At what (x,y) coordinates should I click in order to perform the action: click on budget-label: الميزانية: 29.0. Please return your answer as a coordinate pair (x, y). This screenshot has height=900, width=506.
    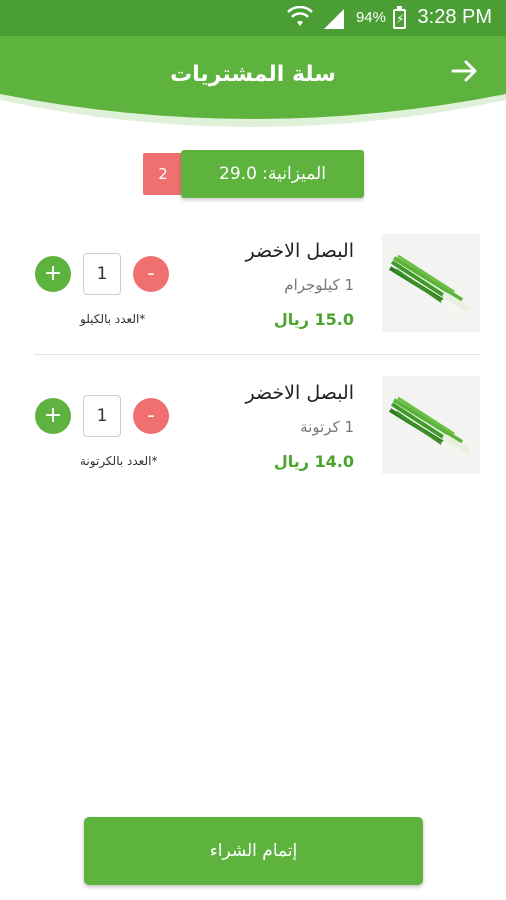
    Looking at the image, I should click on (272, 174).